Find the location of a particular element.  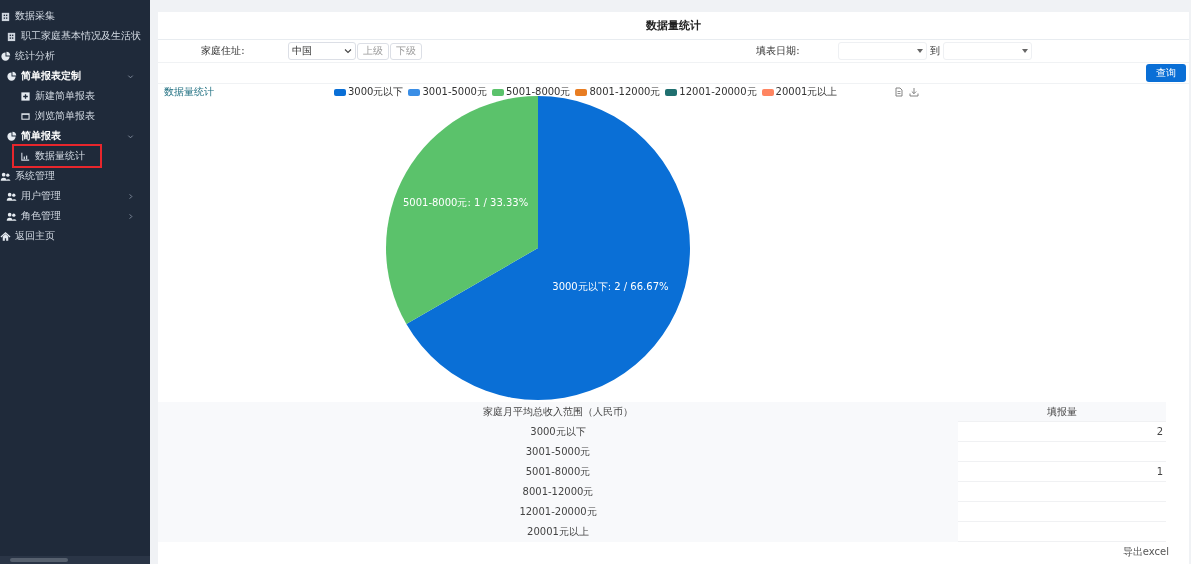

table-cell: 3000元以下 is located at coordinates (558, 432).